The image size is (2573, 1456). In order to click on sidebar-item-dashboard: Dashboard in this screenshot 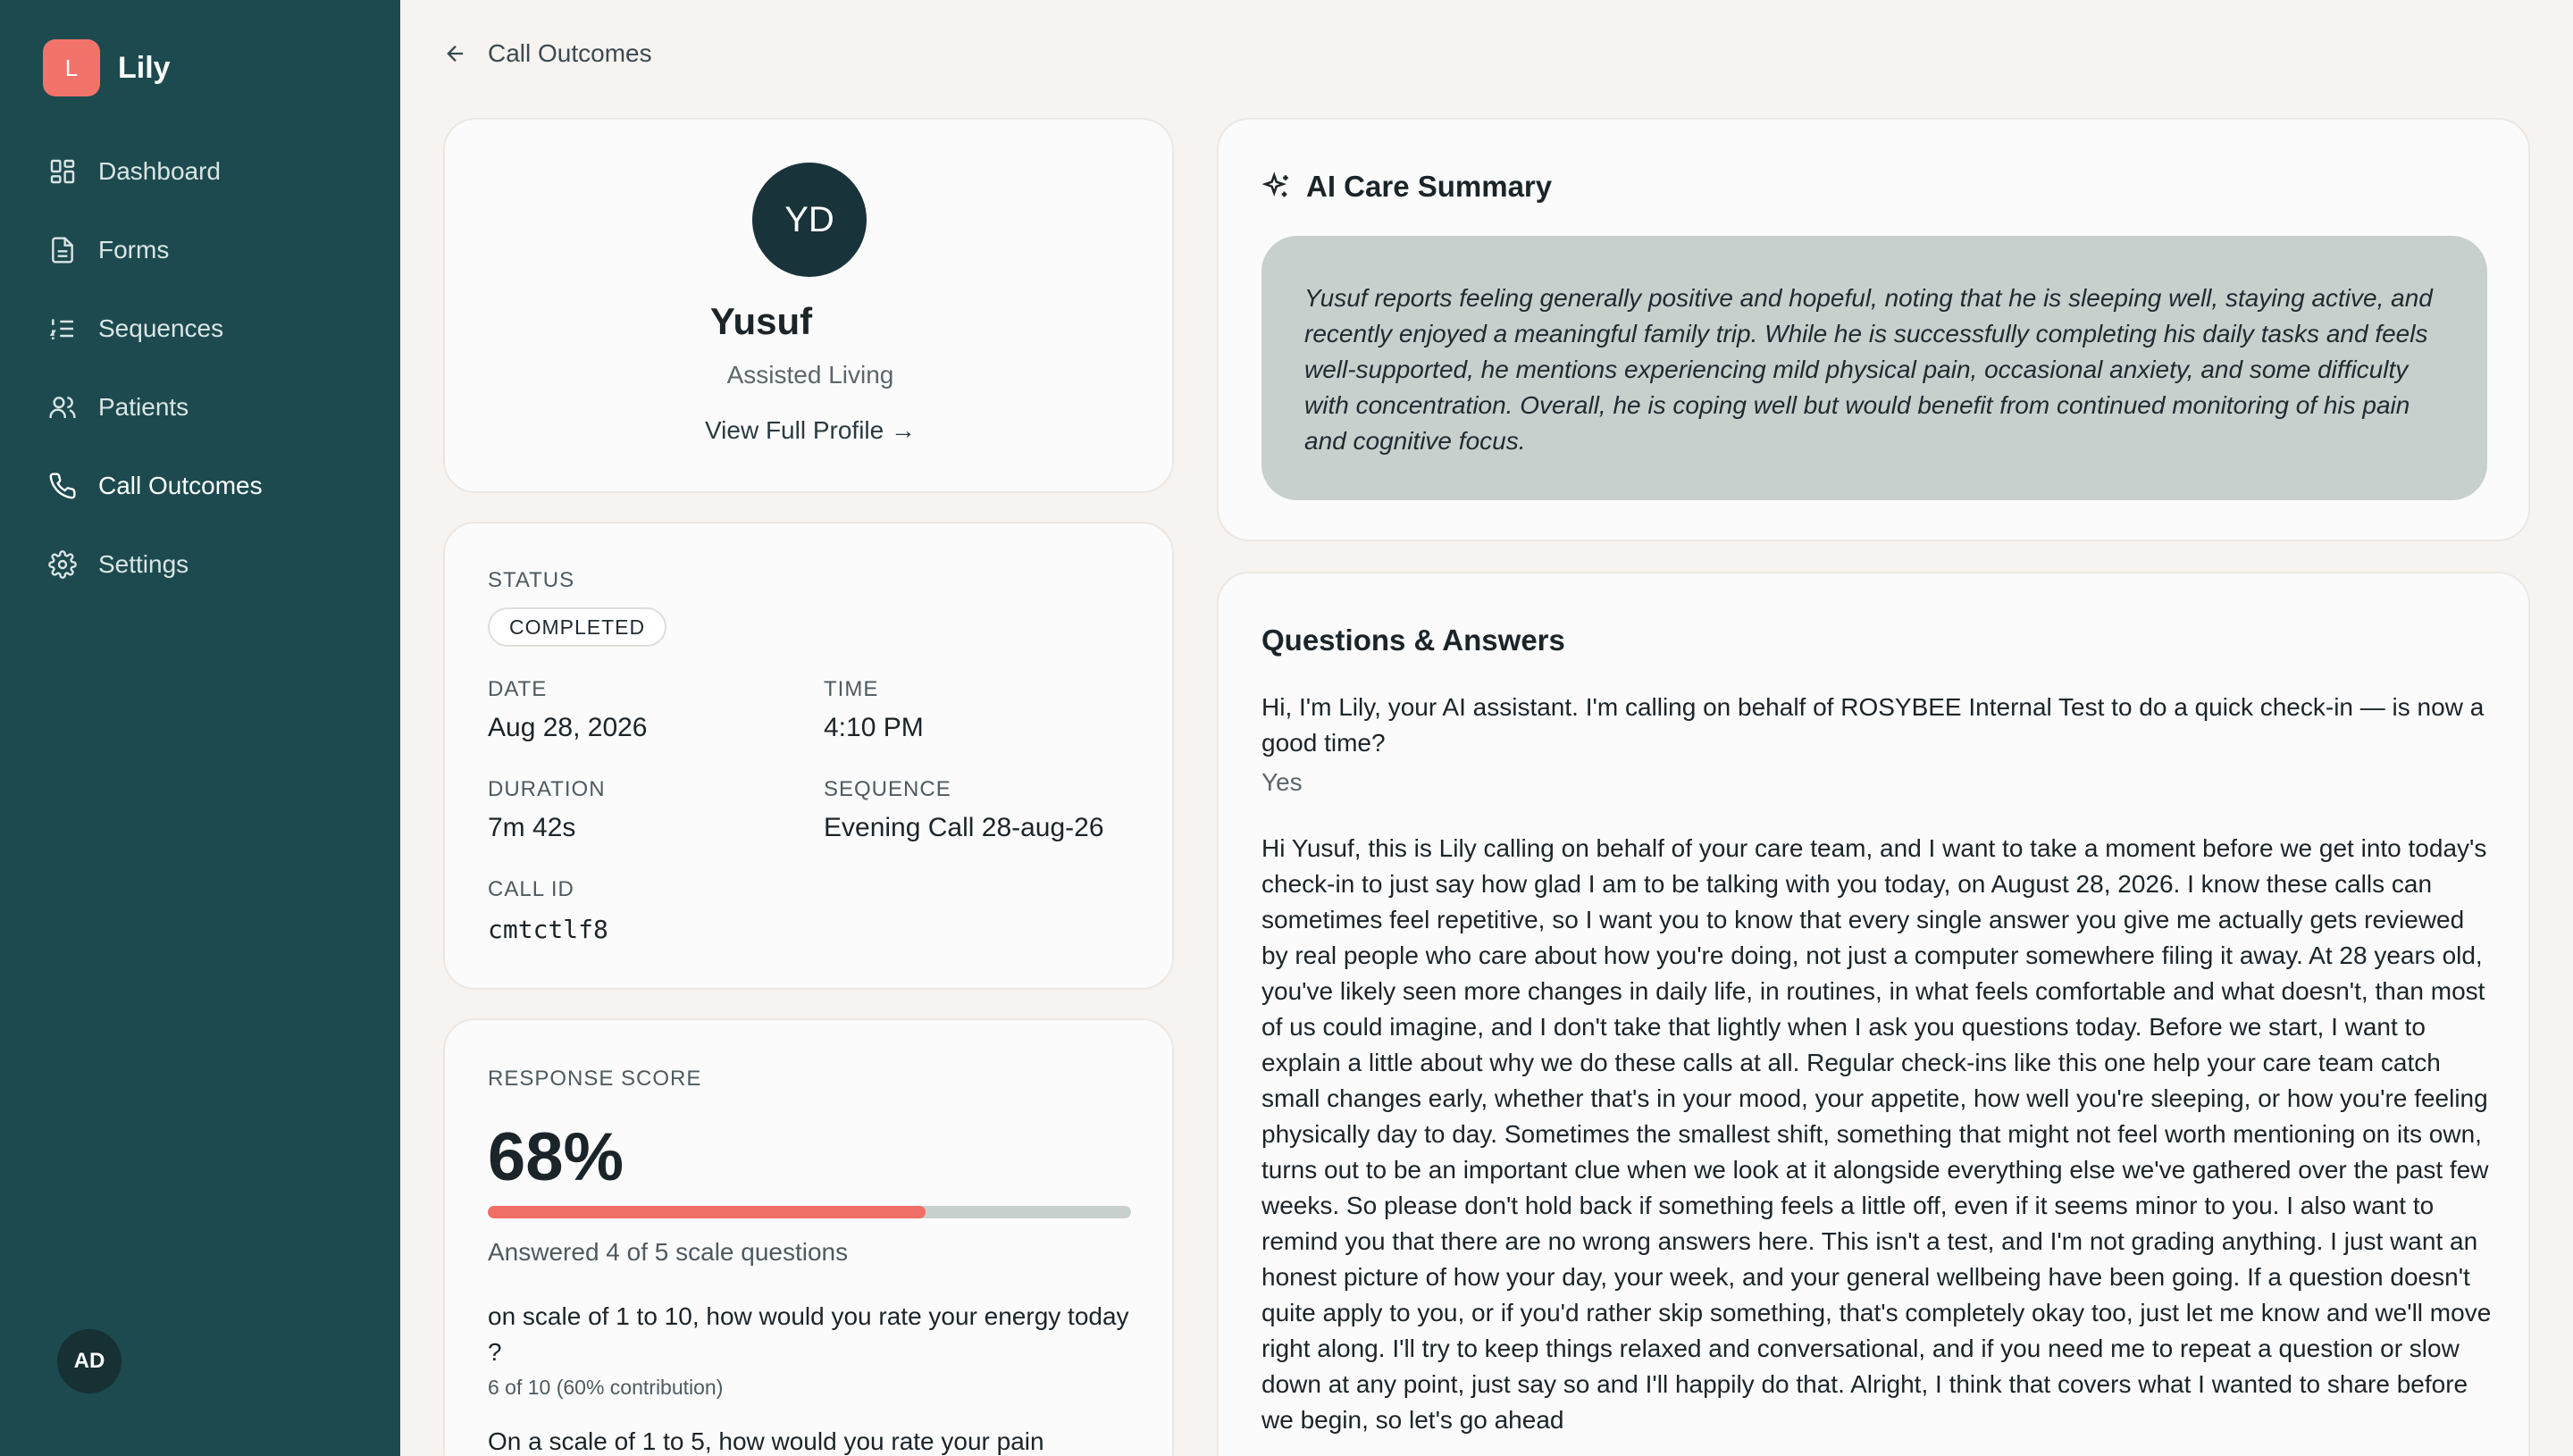, I will do `click(202, 171)`.